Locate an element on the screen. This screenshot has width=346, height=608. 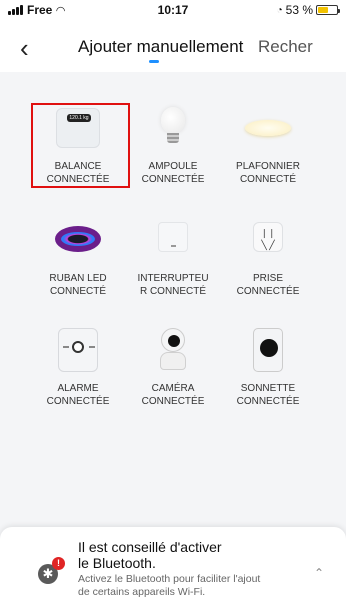
device-plafonnier: PLAFONNIER CONNECTÉ is located at coordinates (268, 141).